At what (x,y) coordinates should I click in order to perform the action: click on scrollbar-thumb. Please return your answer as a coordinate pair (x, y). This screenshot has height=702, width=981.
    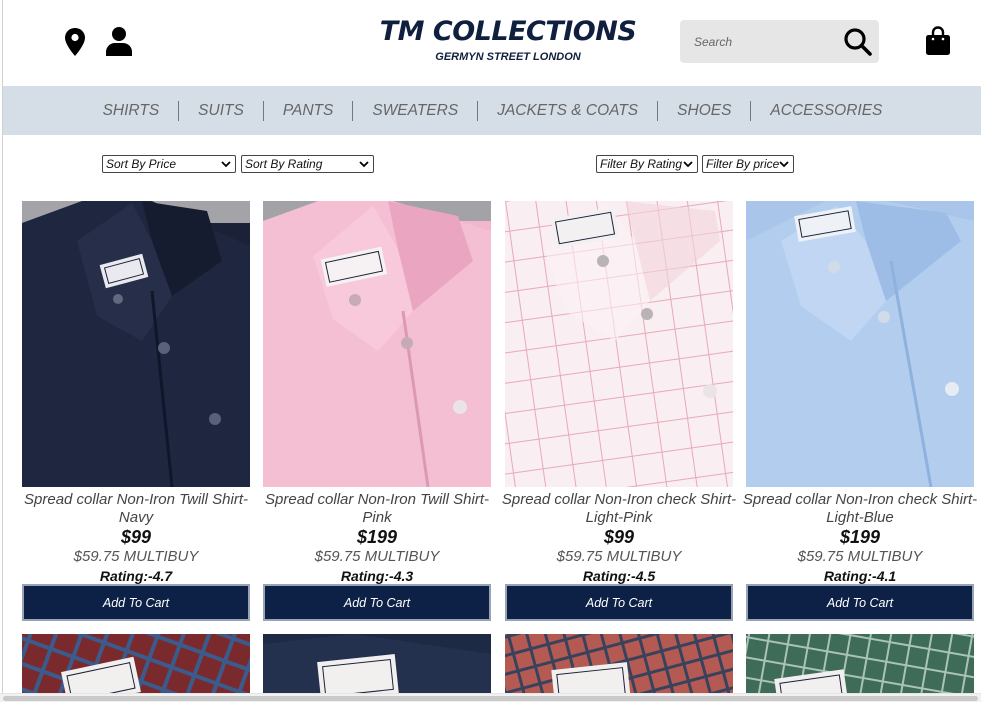
    Looking at the image, I should click on (490, 698).